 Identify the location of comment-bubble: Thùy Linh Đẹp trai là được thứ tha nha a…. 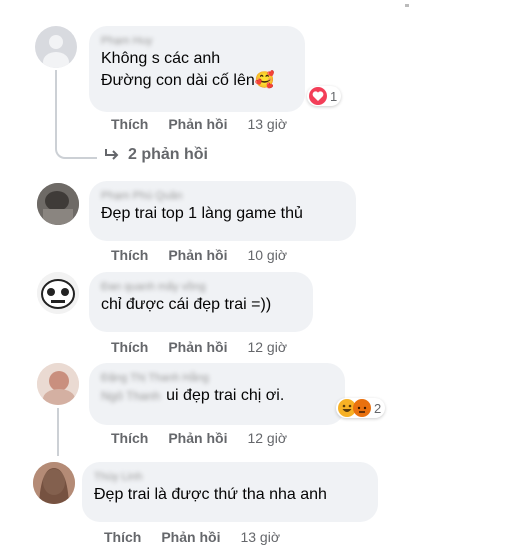
(230, 492).